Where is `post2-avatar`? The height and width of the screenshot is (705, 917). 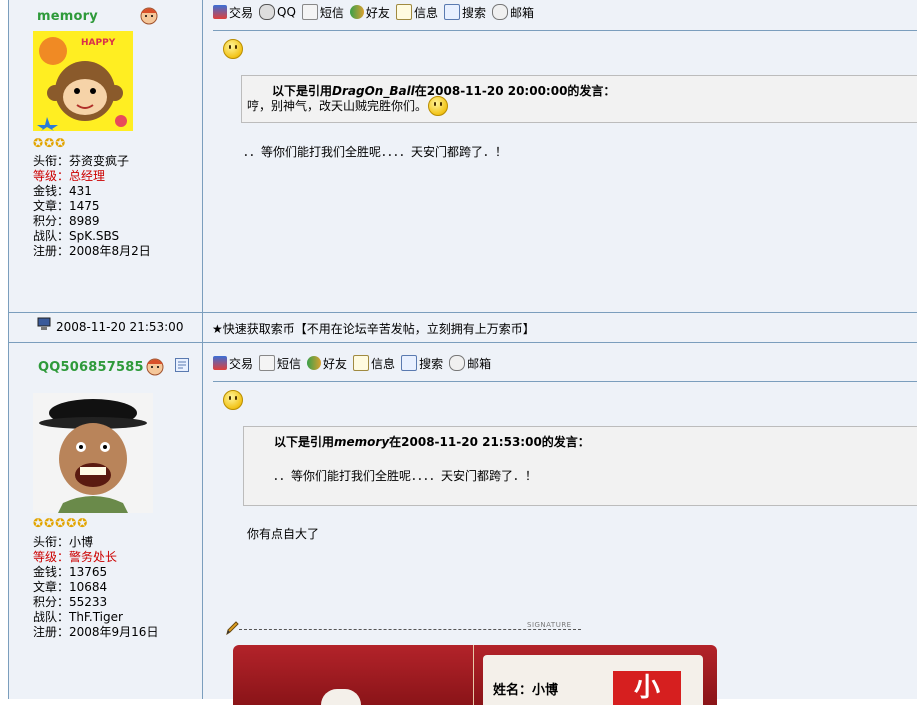 post2-avatar is located at coordinates (93, 454).